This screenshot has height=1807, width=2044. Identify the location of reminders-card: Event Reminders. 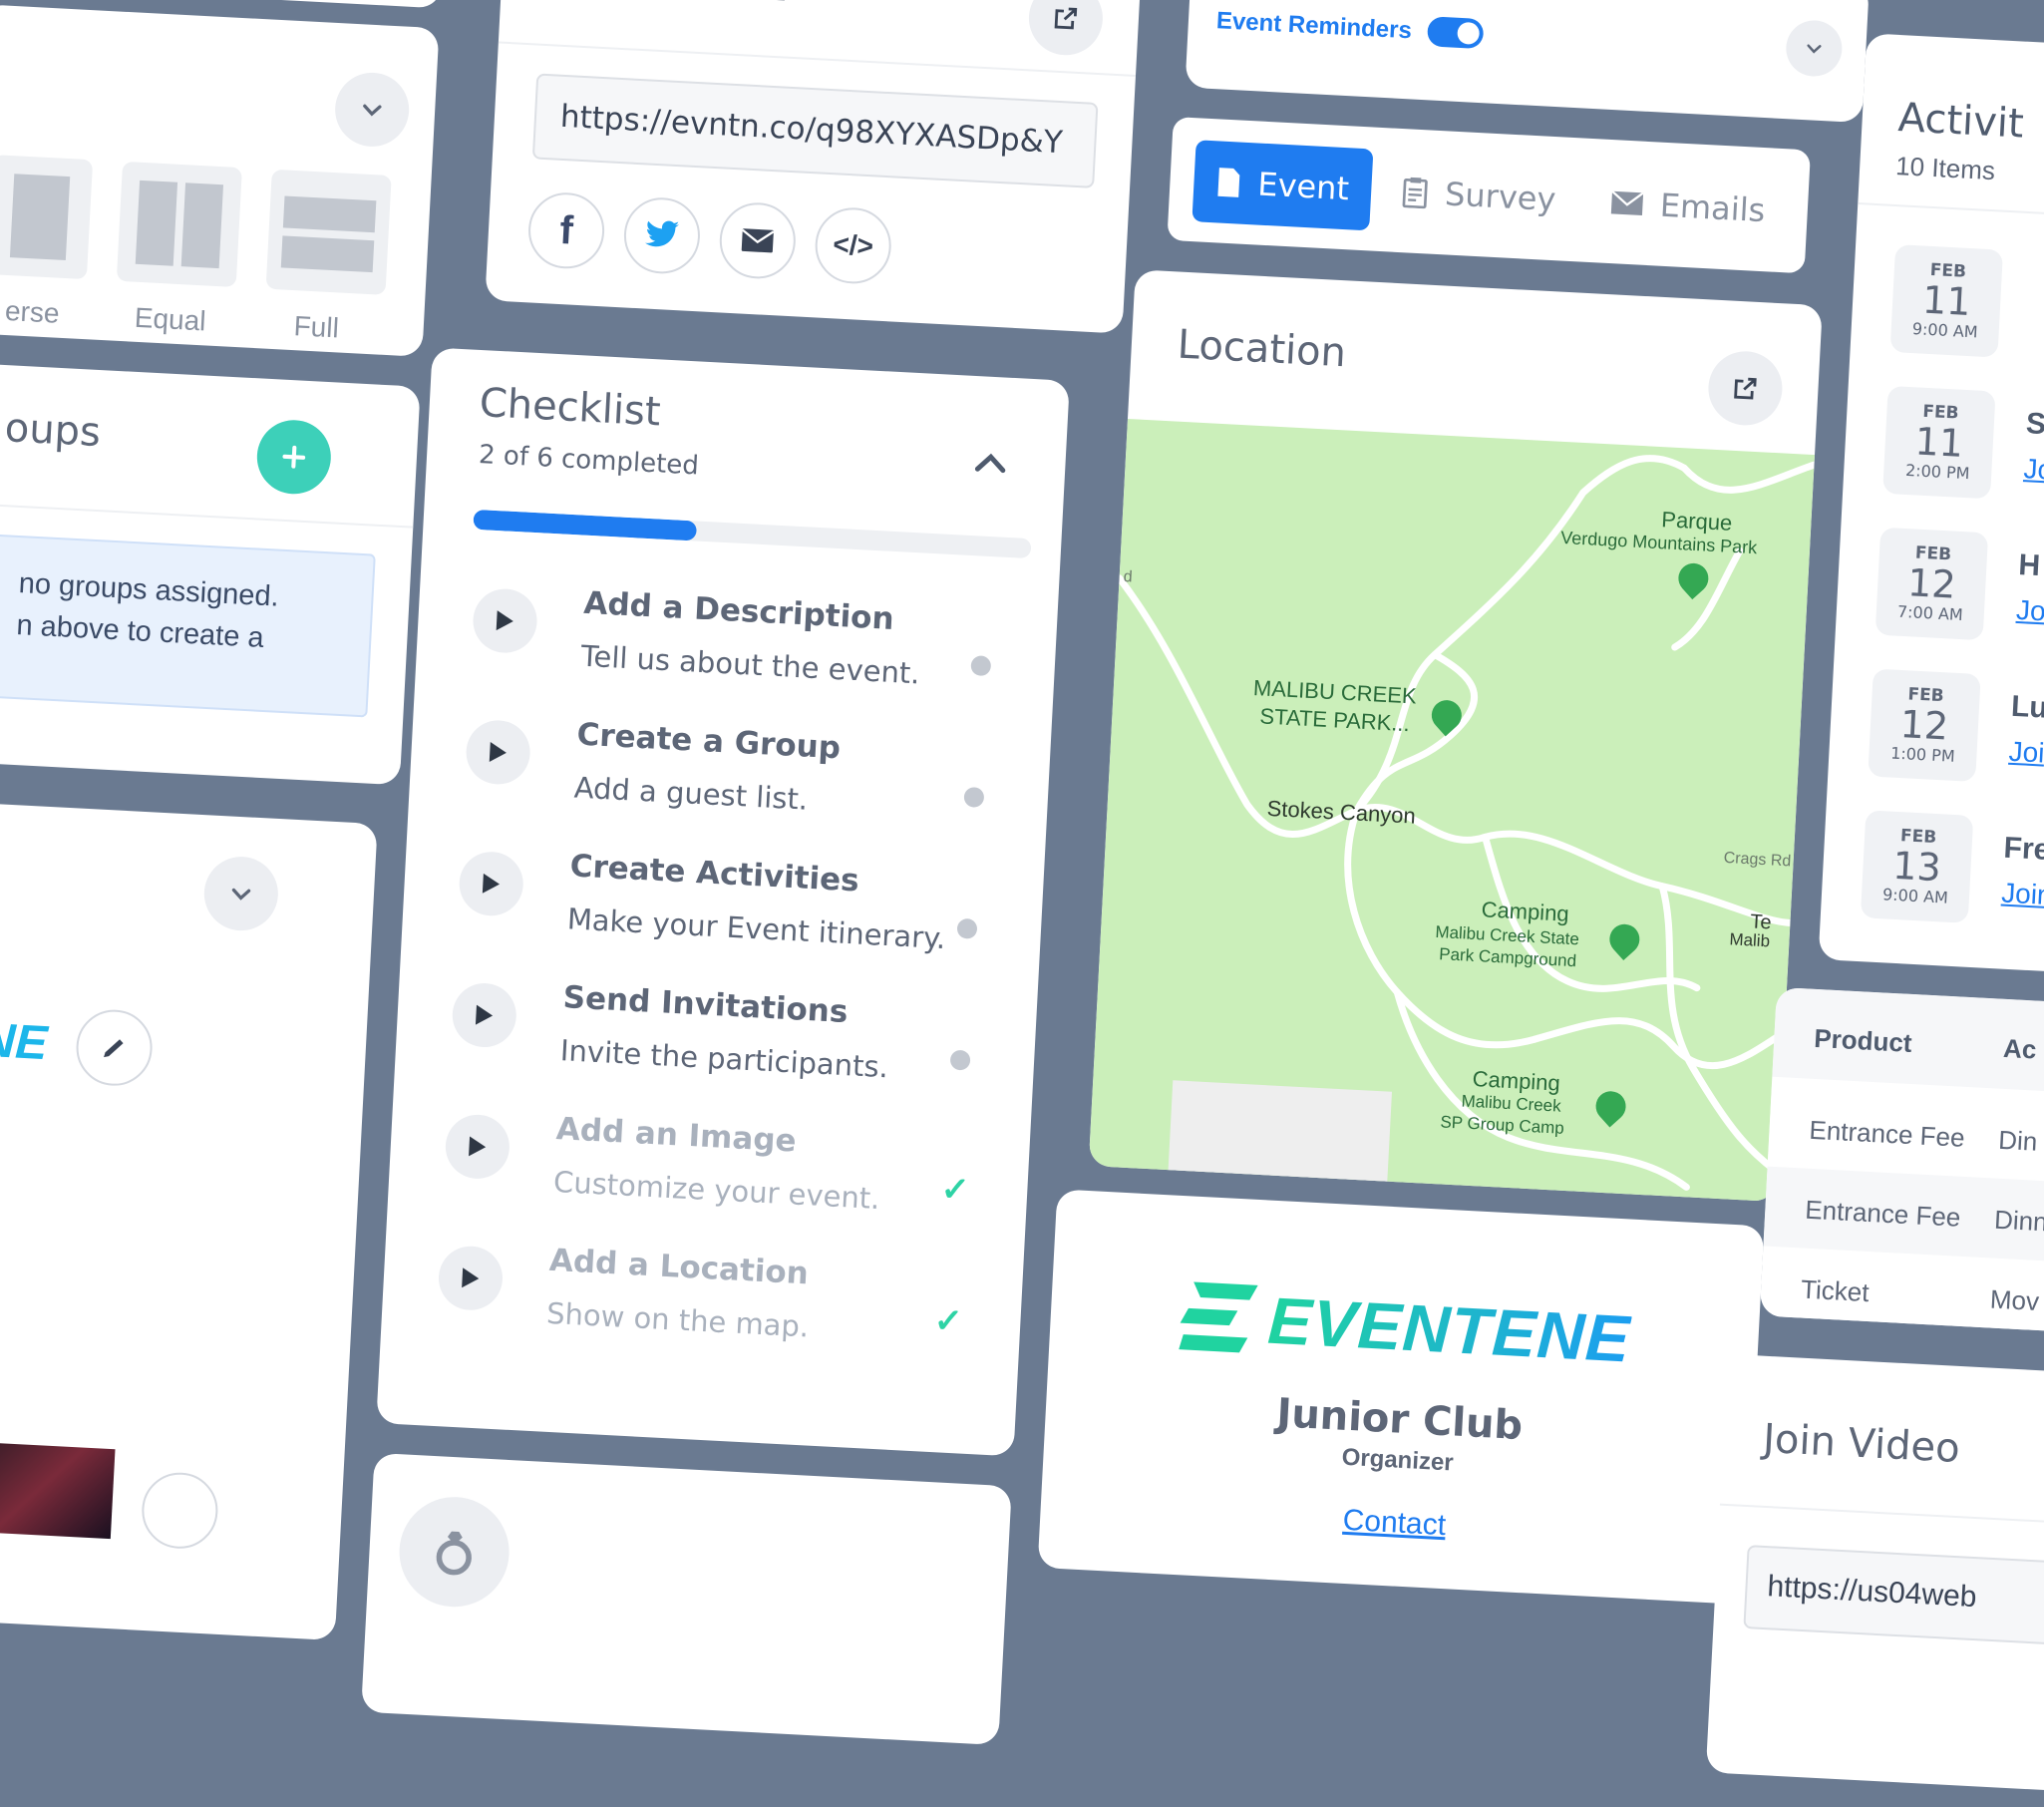
(1527, 62).